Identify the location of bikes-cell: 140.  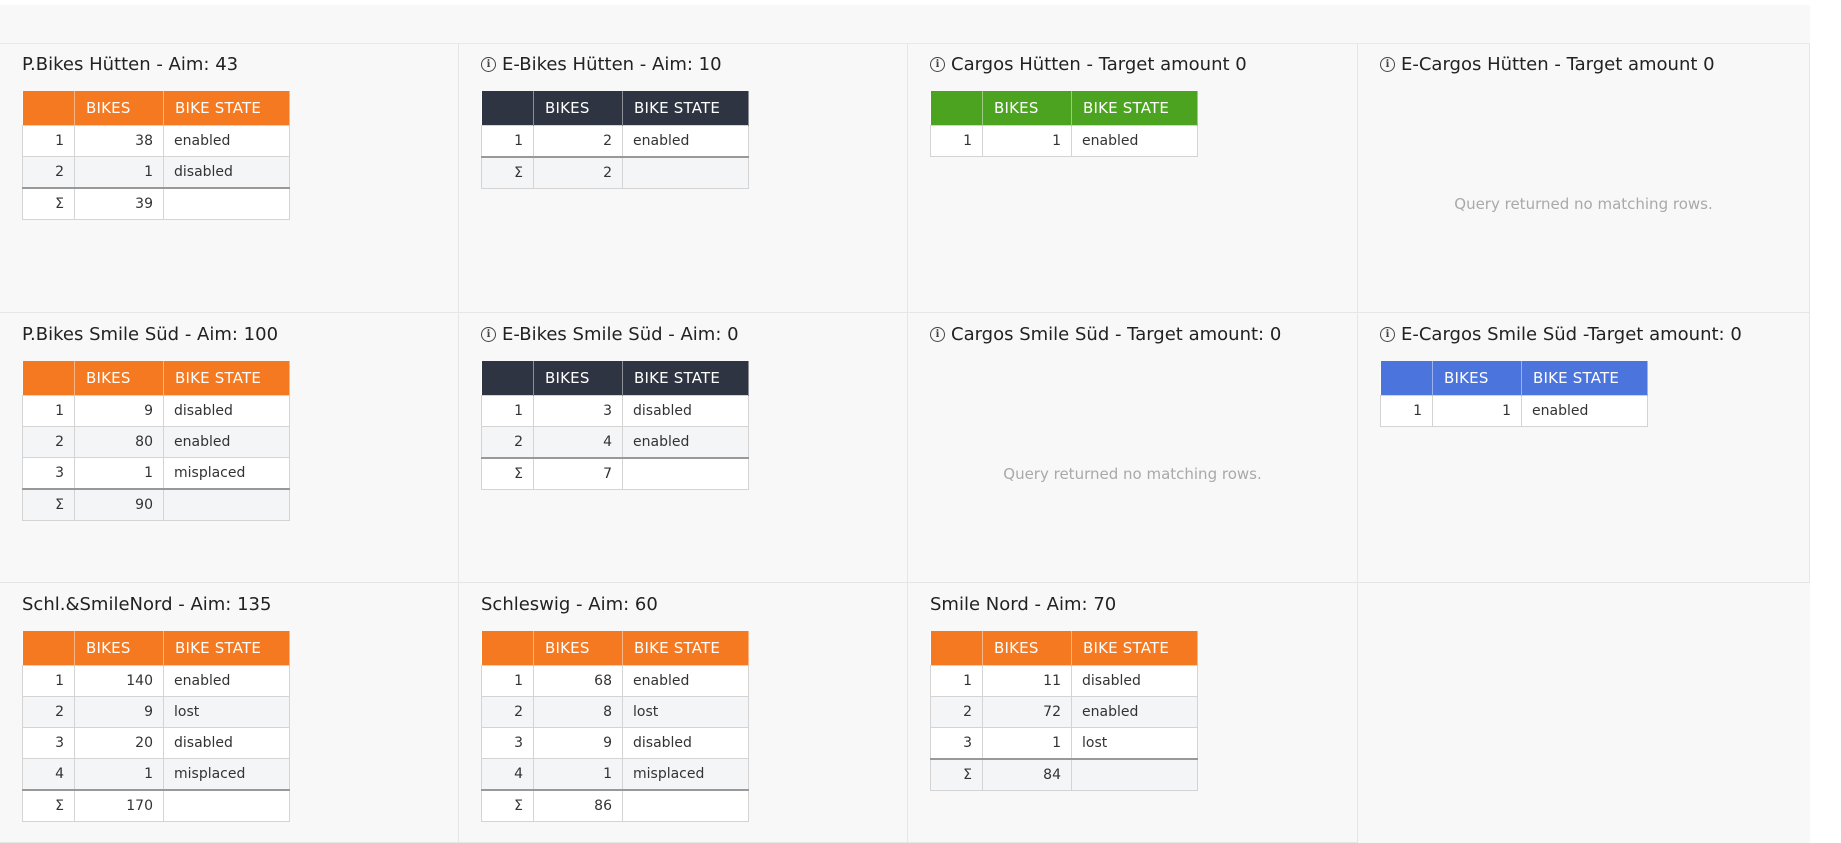
(119, 681).